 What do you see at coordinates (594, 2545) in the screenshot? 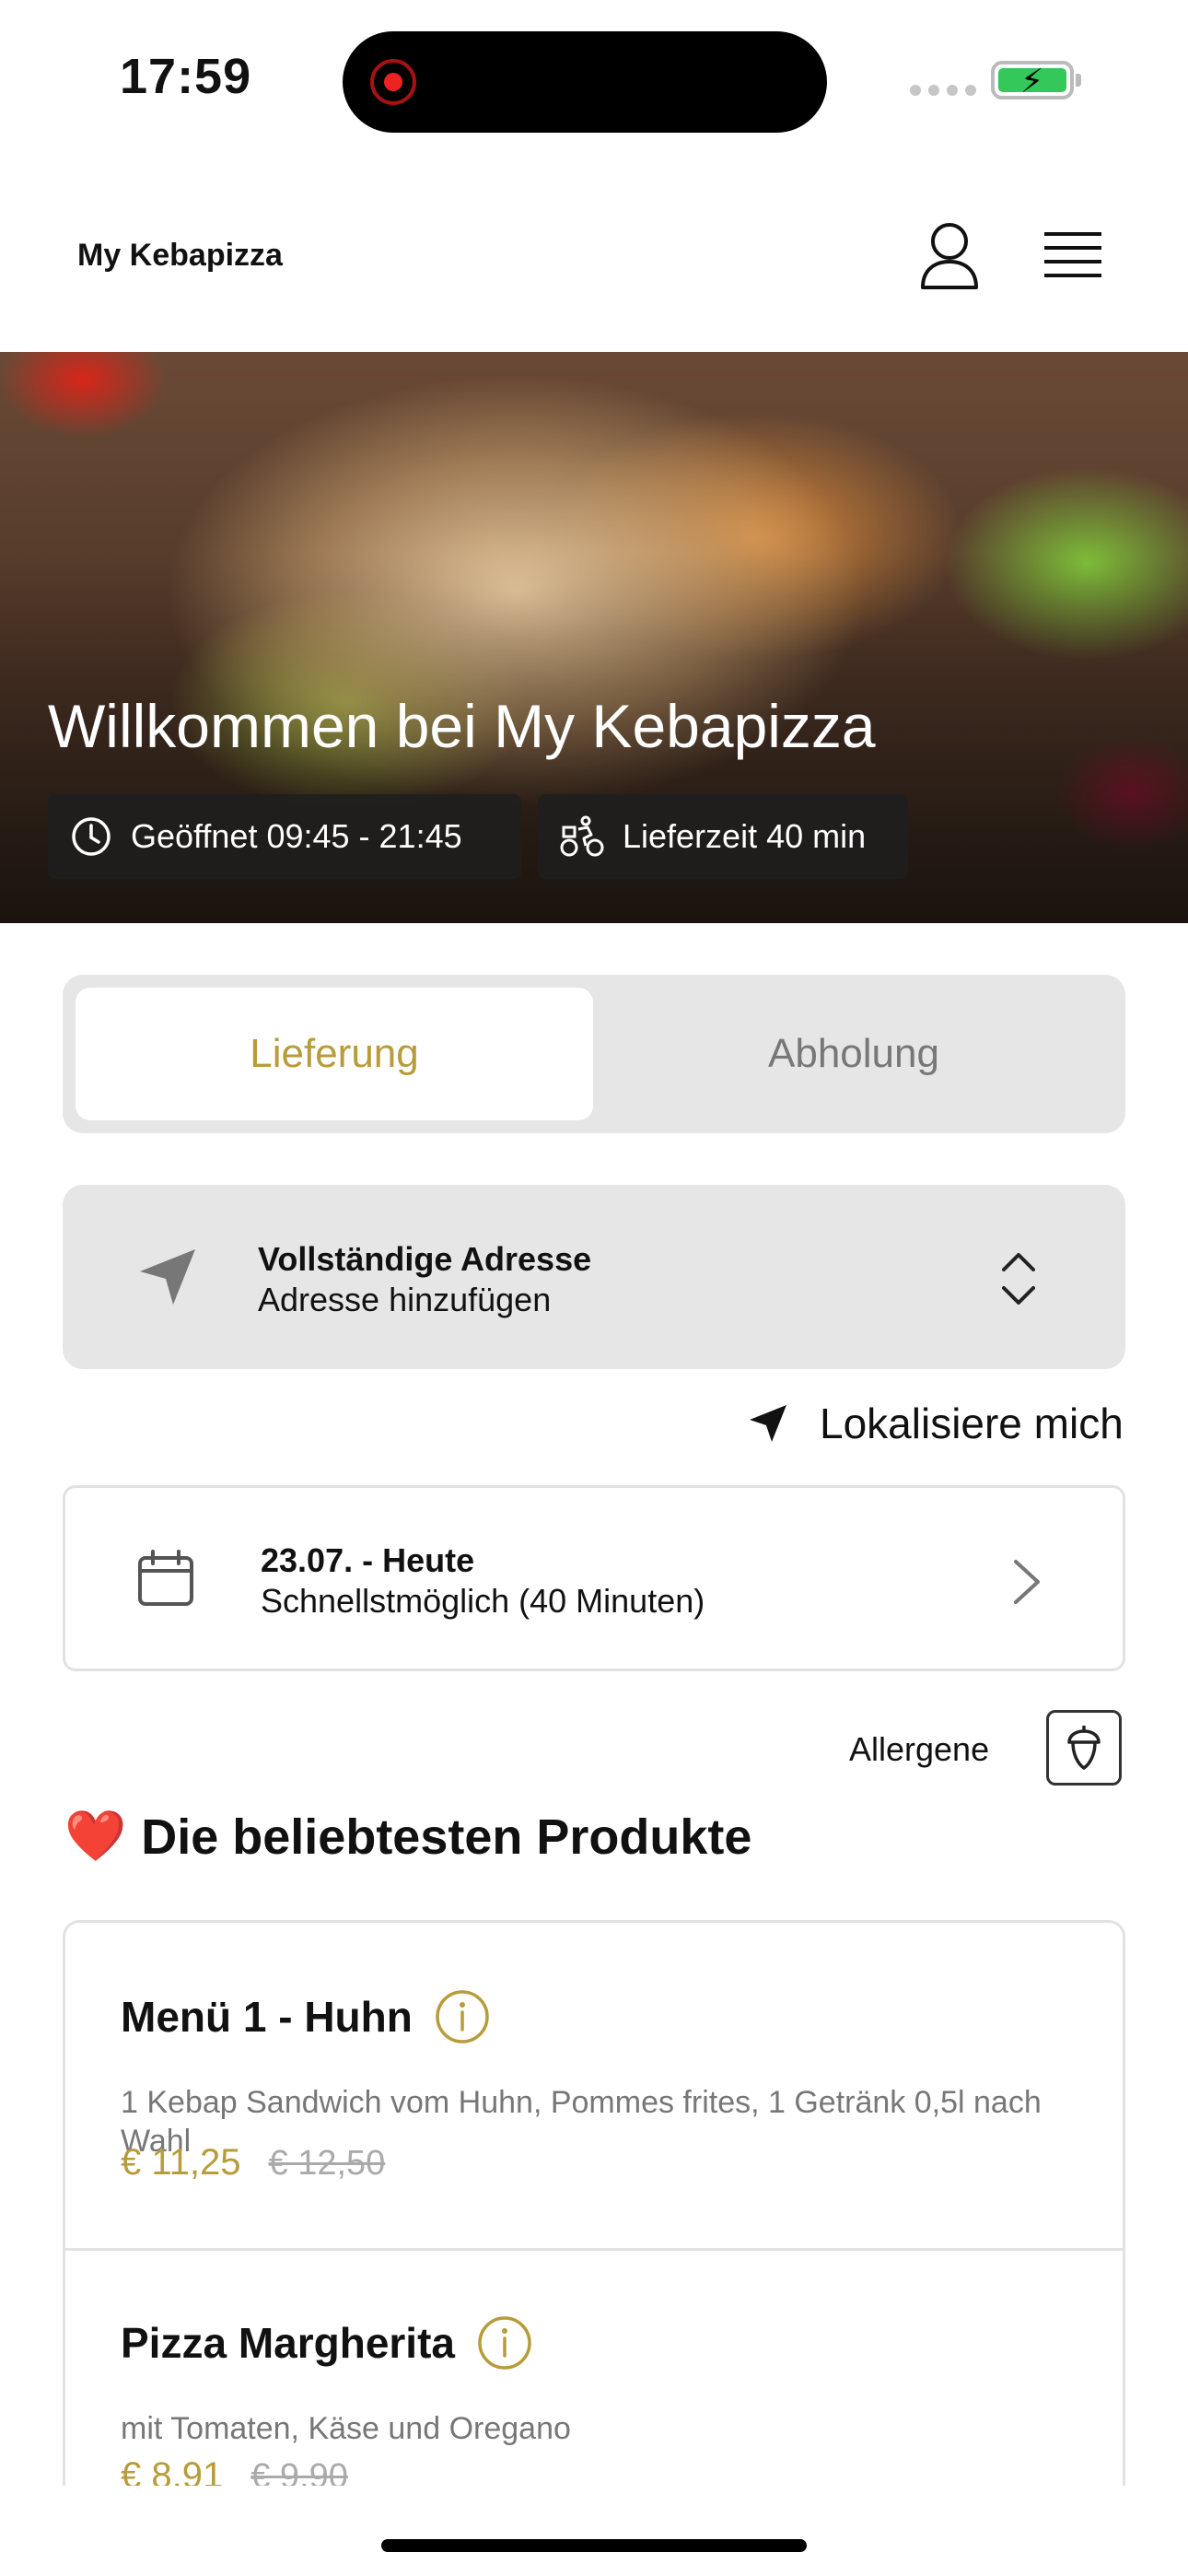
I see `home-indicator` at bounding box center [594, 2545].